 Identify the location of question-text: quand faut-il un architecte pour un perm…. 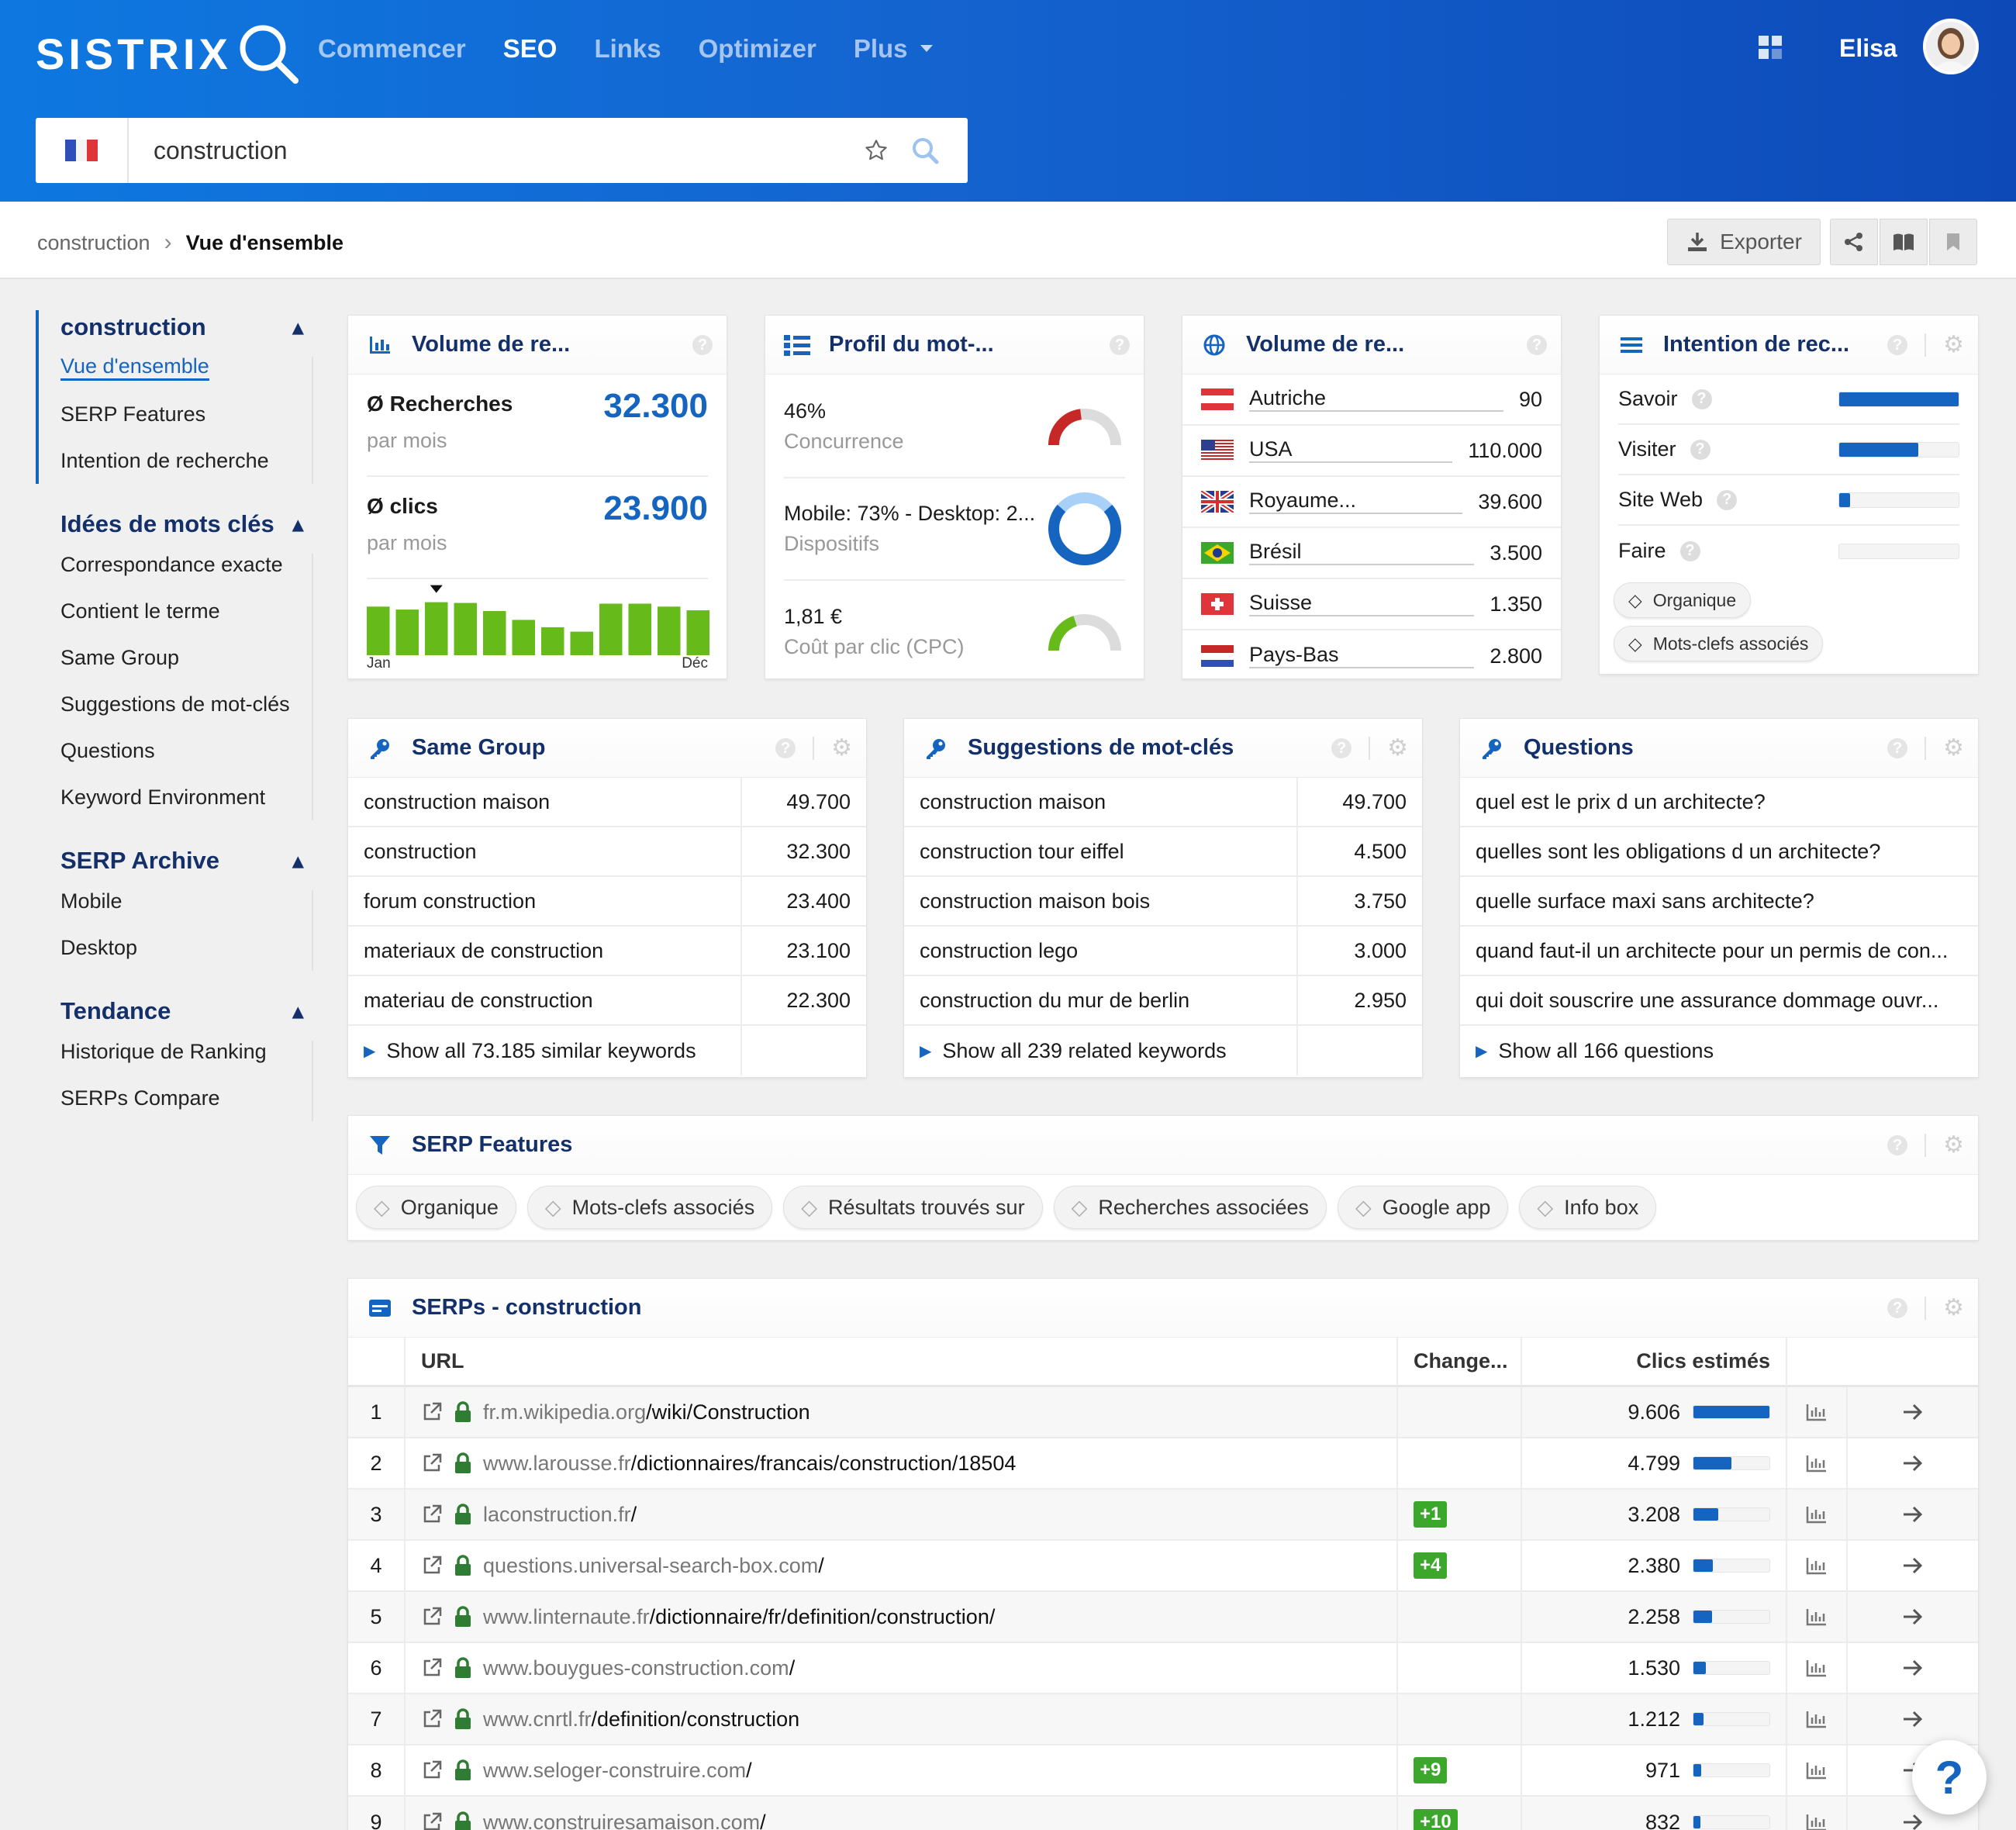
(1712, 951).